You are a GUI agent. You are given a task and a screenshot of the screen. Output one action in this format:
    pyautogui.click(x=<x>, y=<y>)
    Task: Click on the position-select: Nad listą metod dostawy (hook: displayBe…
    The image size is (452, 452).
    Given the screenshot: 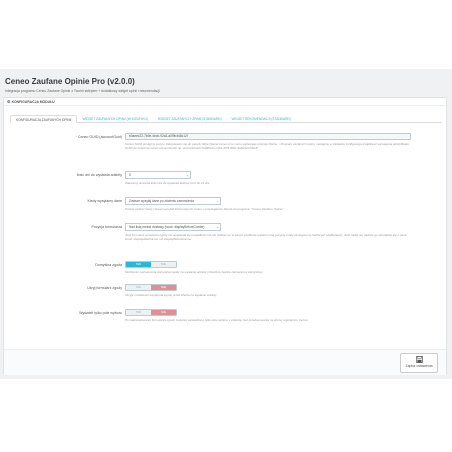 What is the action you would take?
    pyautogui.click(x=173, y=227)
    